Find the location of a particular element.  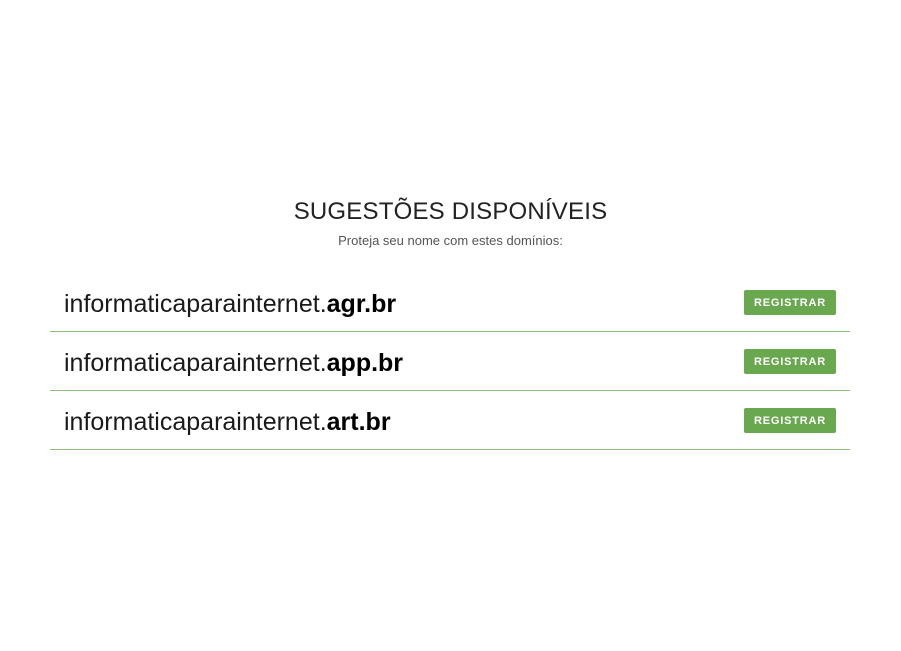

domain-suggestion-row: informaticaparainternet.app.br REGISTRAR is located at coordinates (450, 361).